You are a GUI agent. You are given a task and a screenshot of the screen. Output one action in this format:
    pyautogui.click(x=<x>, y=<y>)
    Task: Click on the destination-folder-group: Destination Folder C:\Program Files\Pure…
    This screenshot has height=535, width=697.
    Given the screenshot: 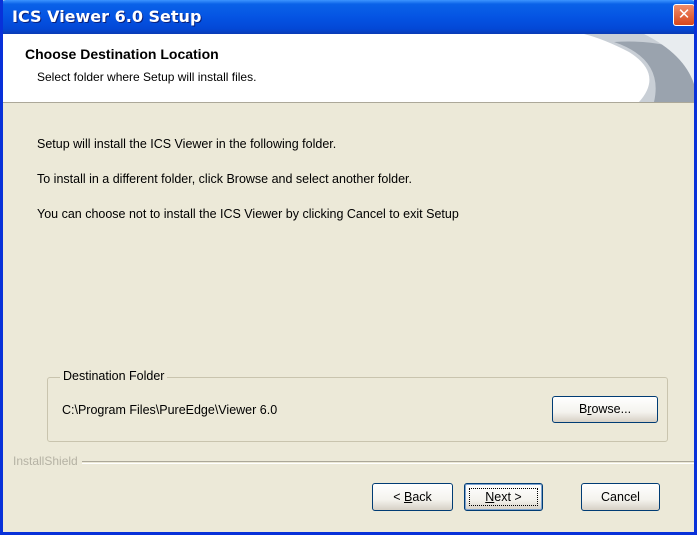 What is the action you would take?
    pyautogui.click(x=357, y=405)
    